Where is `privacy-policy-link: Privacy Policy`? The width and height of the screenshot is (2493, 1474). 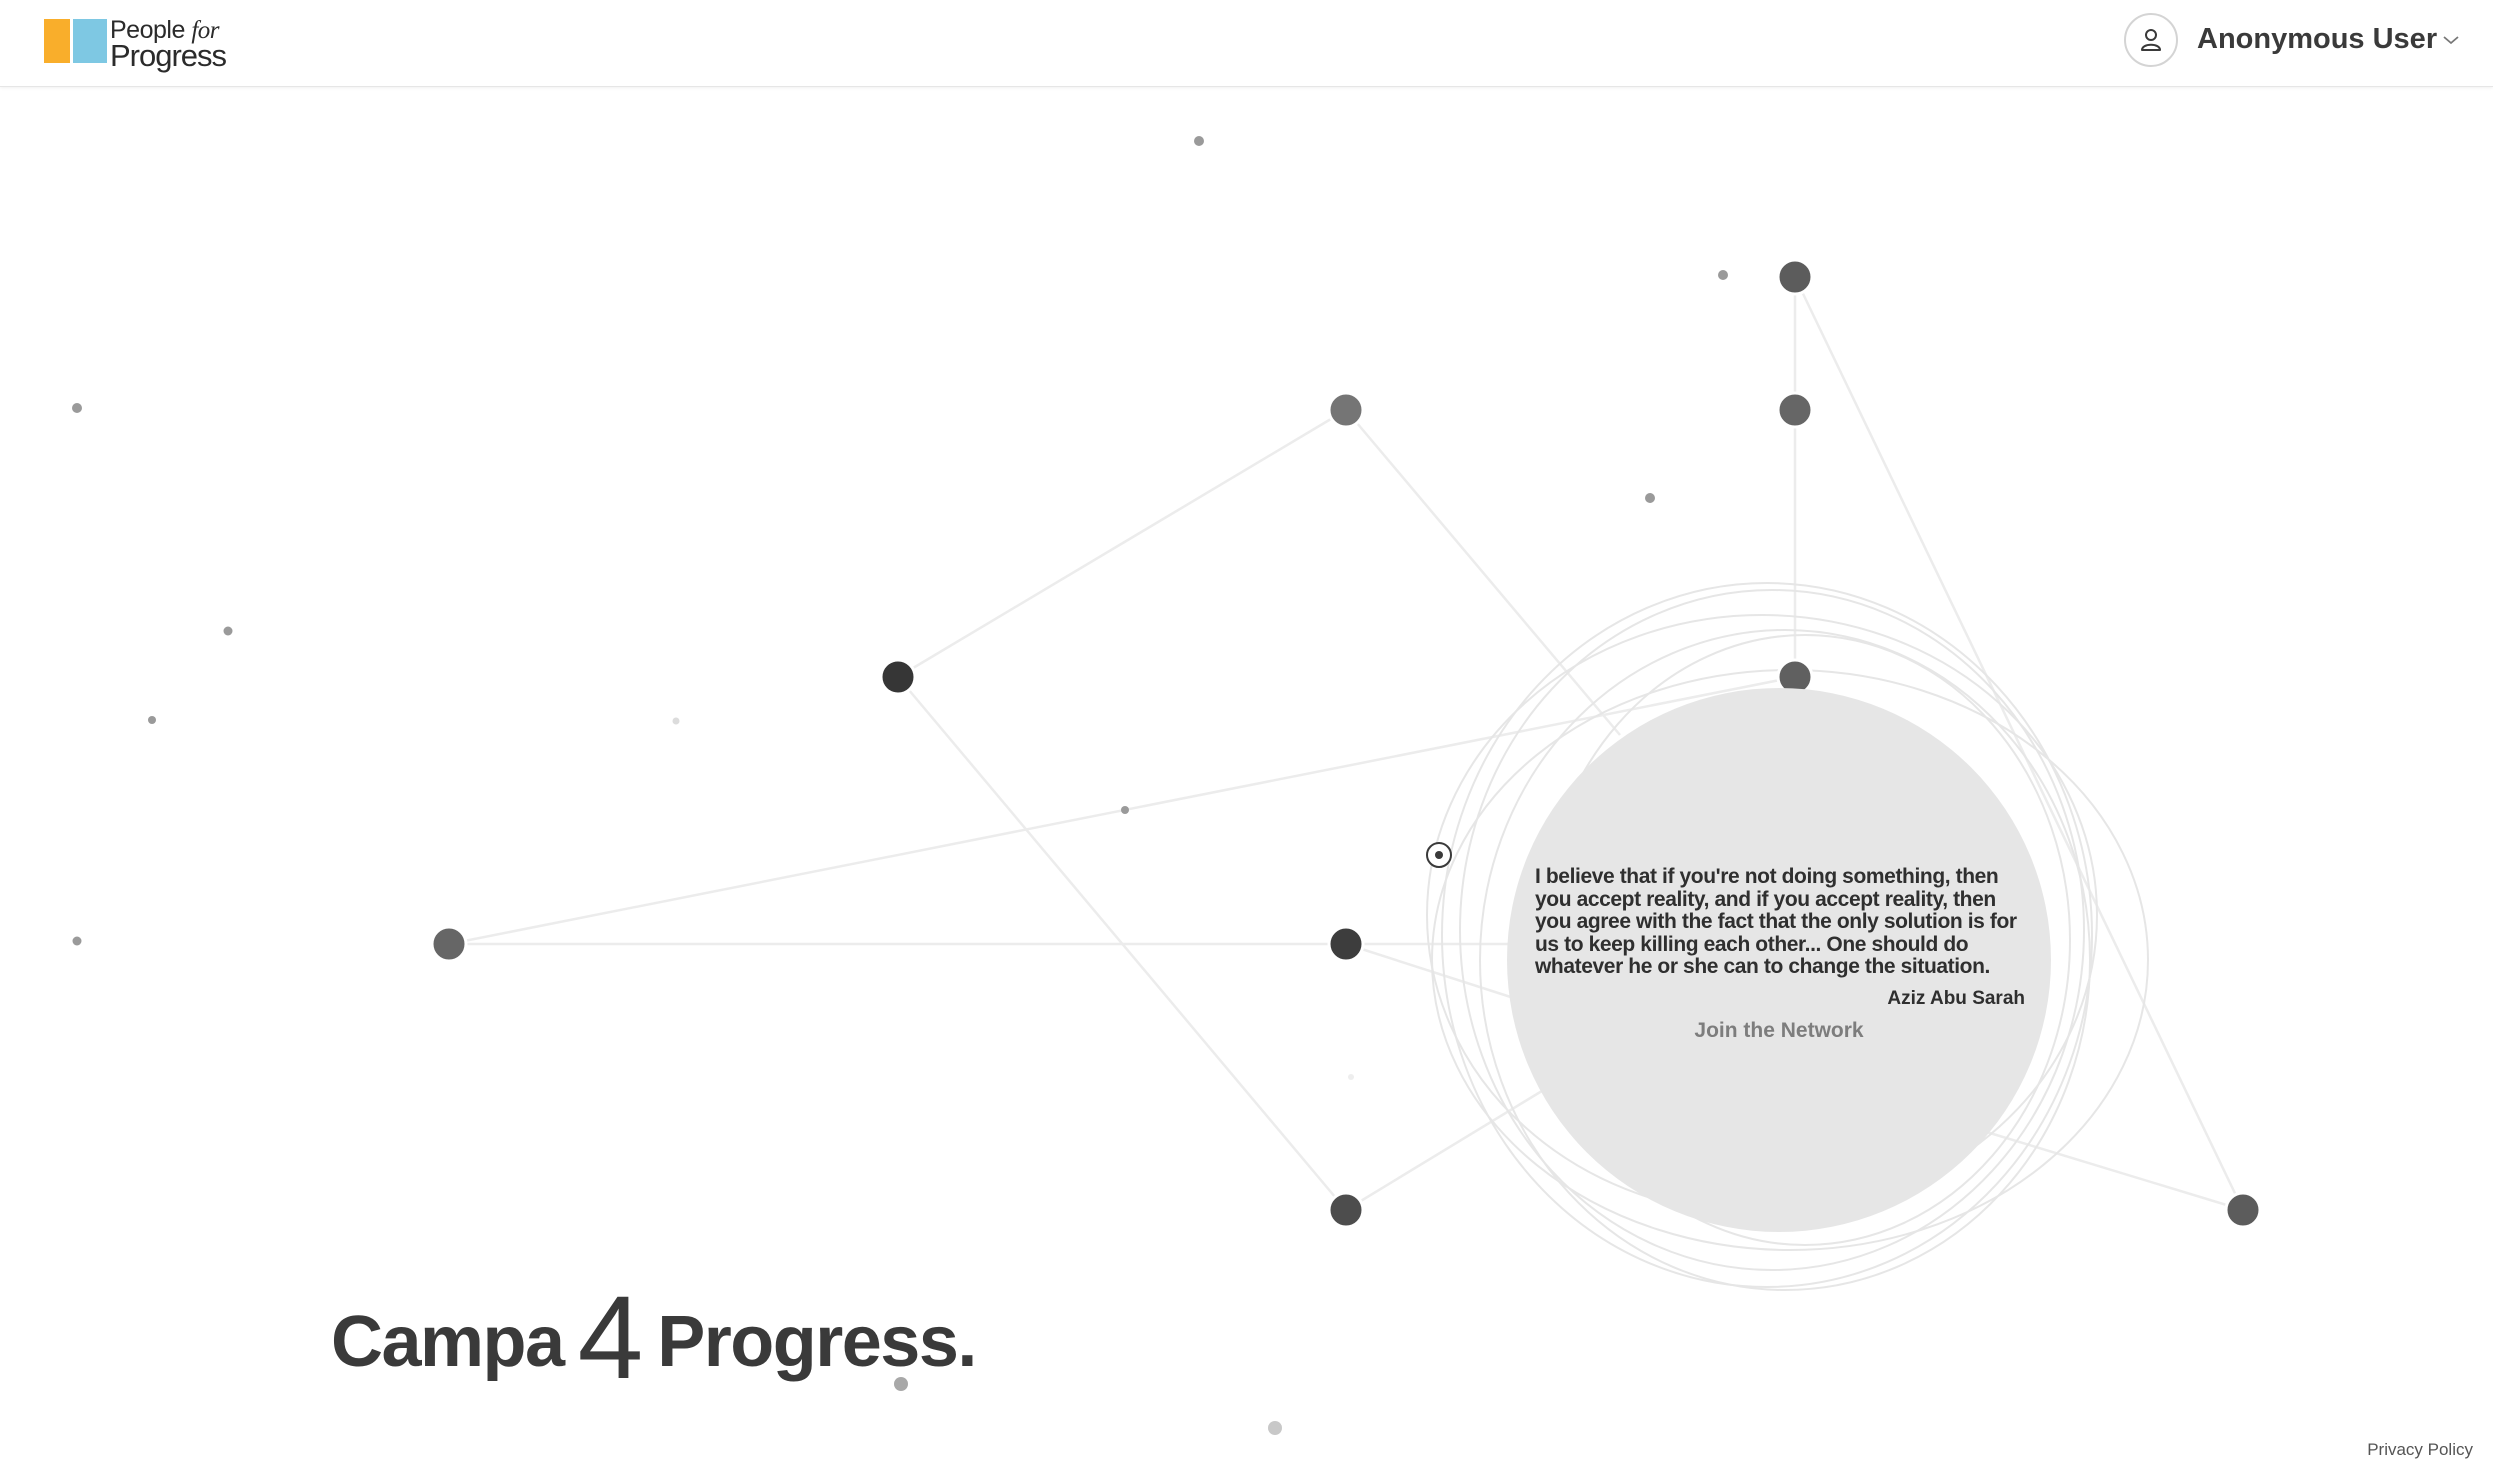 privacy-policy-link: Privacy Policy is located at coordinates (2420, 1450).